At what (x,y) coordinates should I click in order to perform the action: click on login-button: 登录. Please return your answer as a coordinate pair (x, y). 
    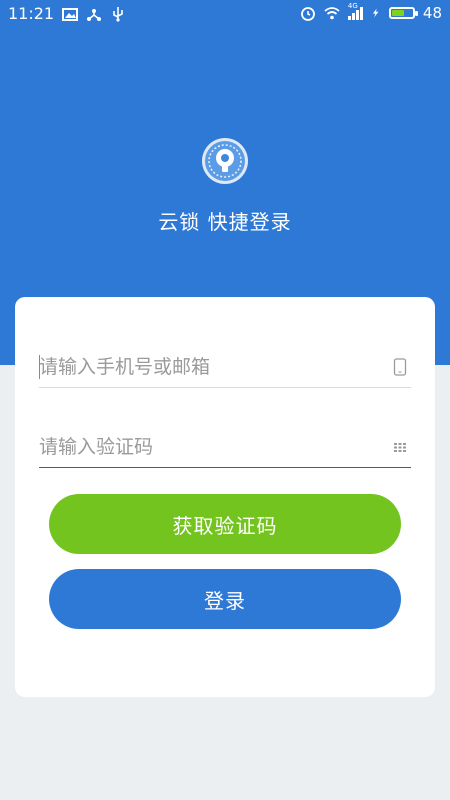
    Looking at the image, I should click on (225, 599).